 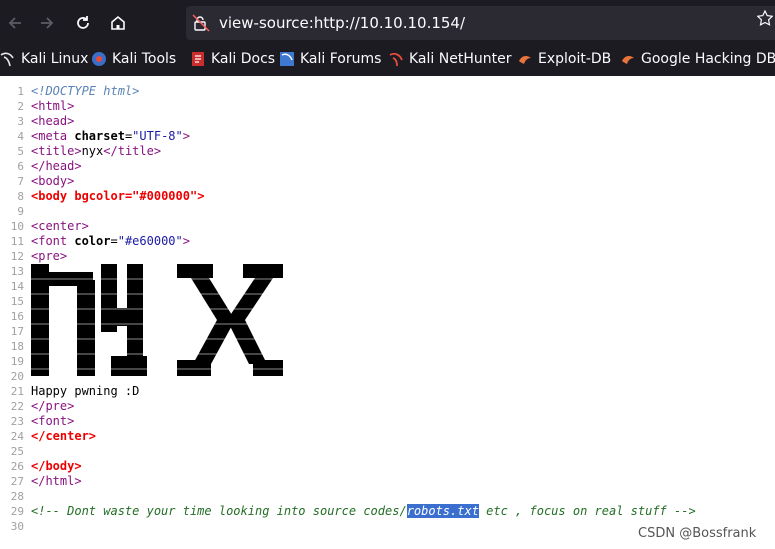 I want to click on bookmark-label: Kali Linux, so click(x=55, y=59).